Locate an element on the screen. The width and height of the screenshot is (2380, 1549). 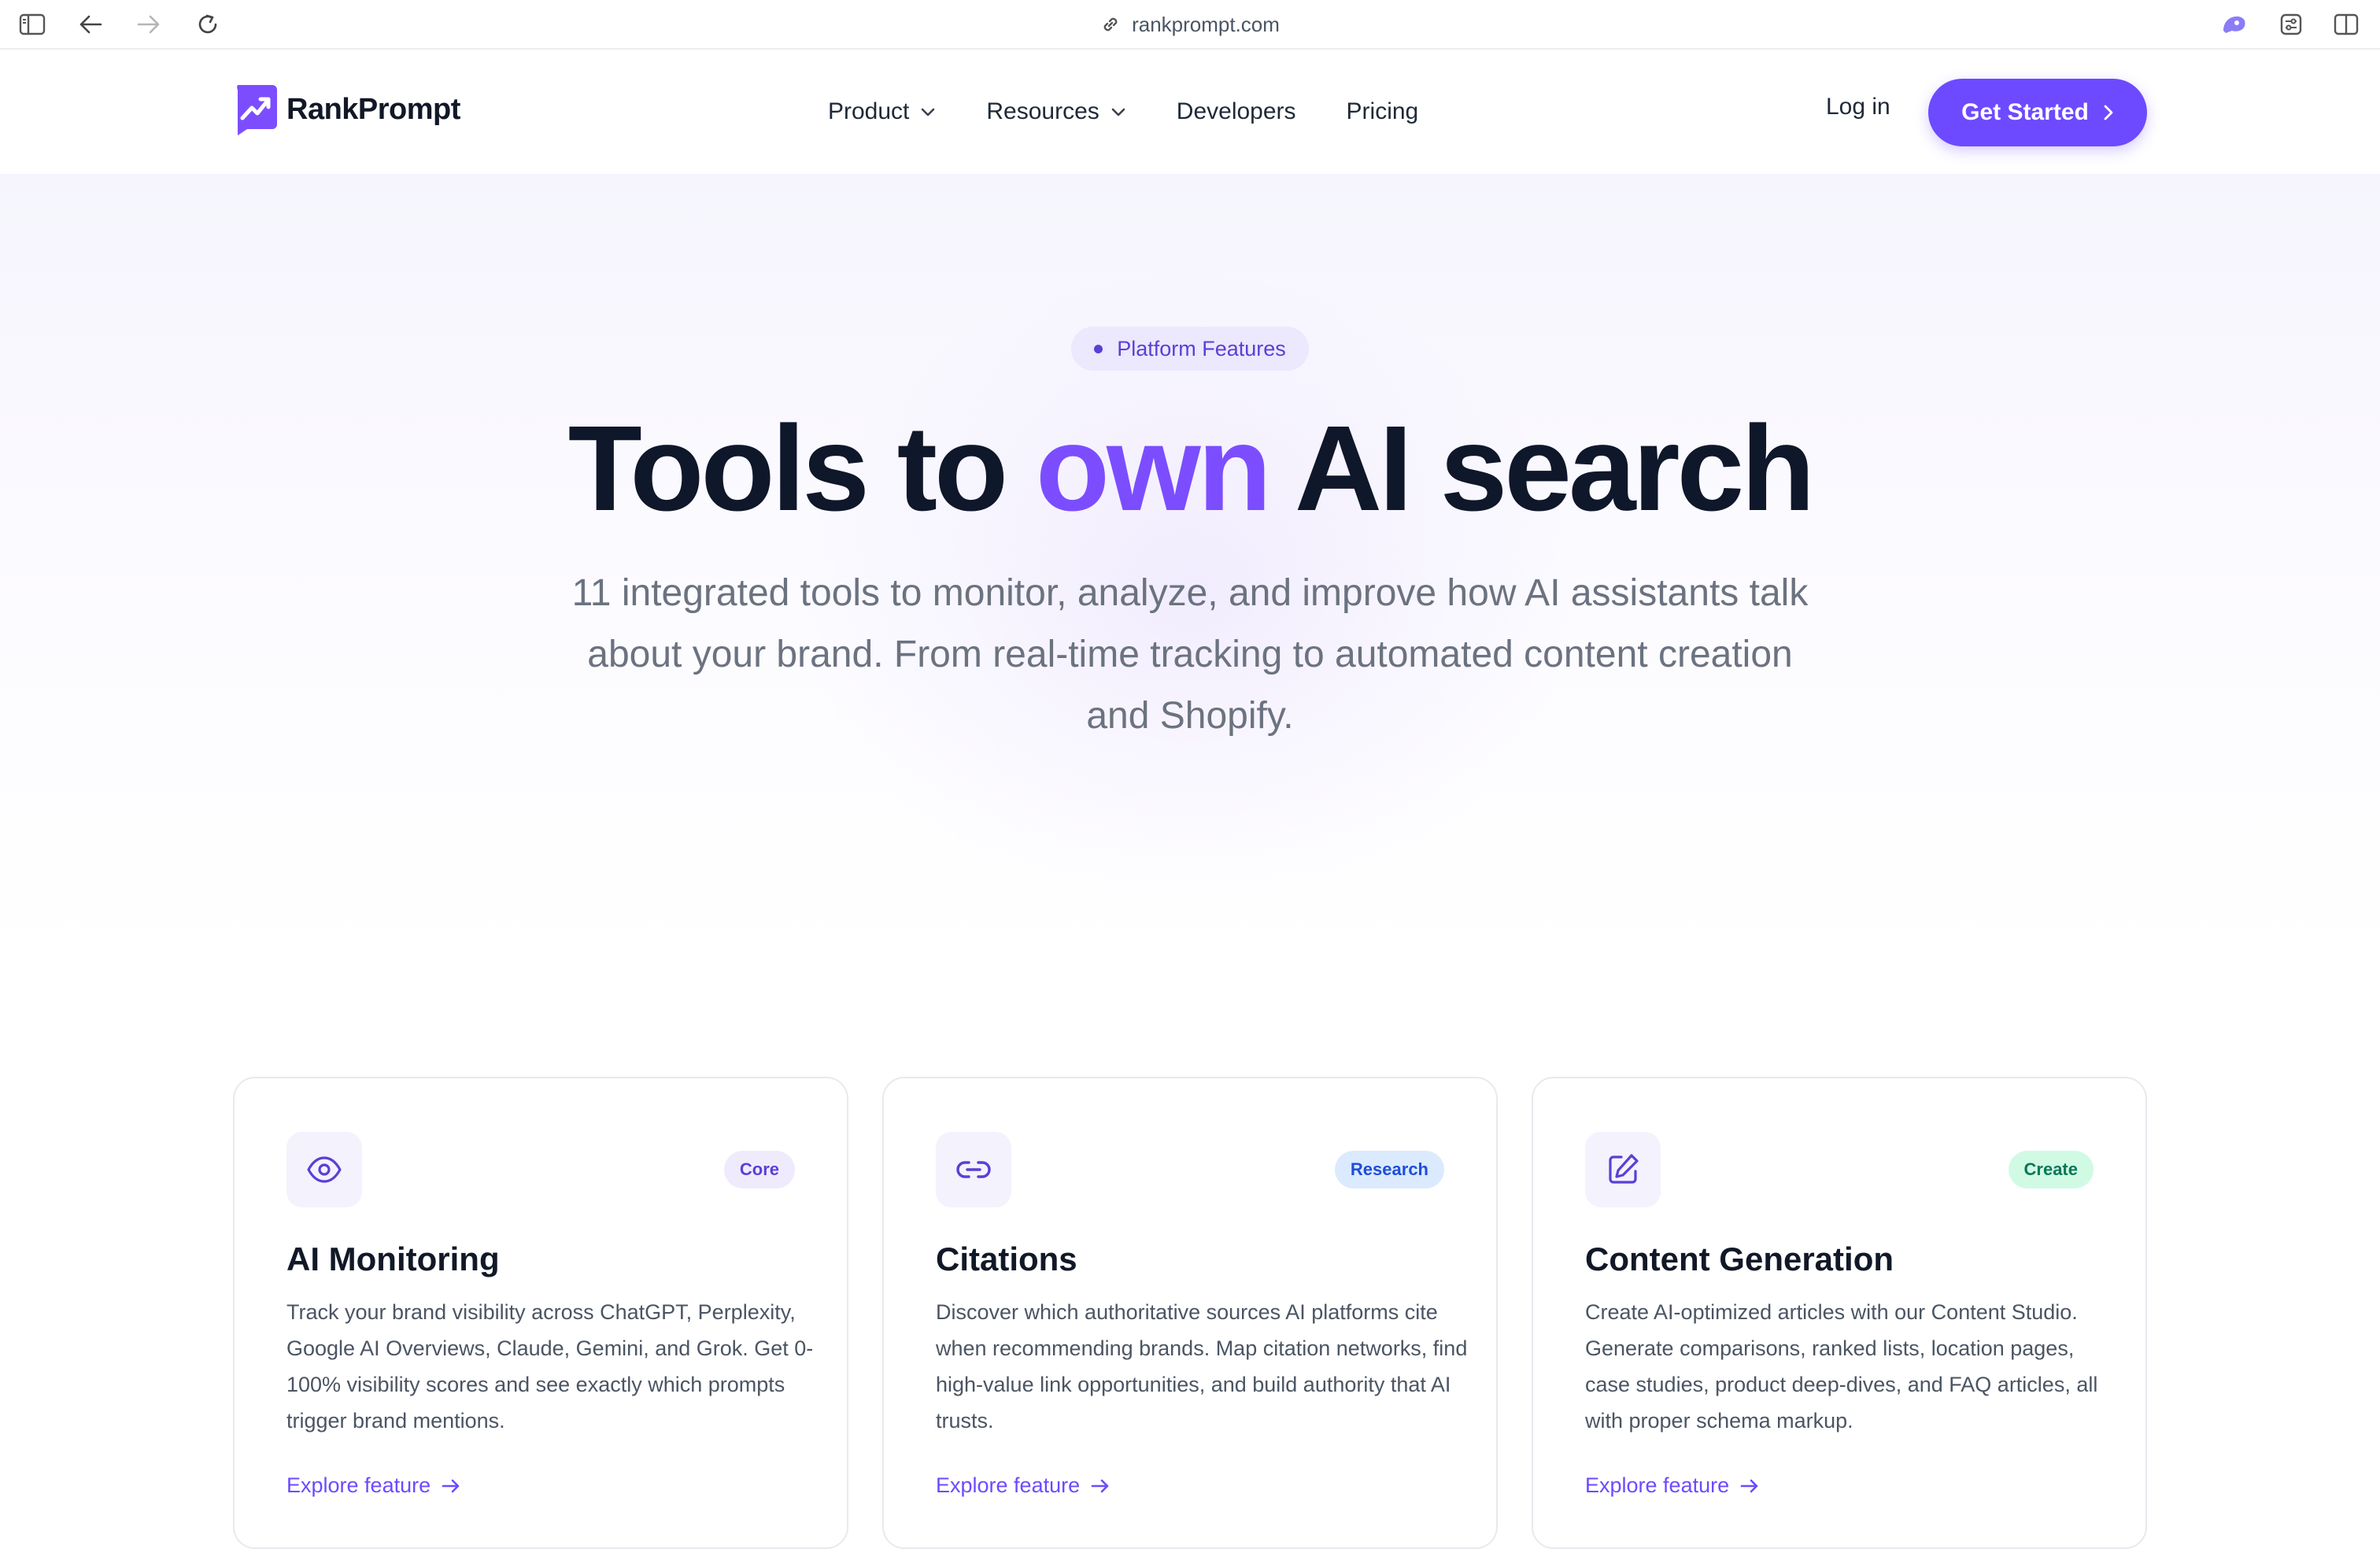
main-menu: Product Resources Developers Pricing is located at coordinates (1123, 112).